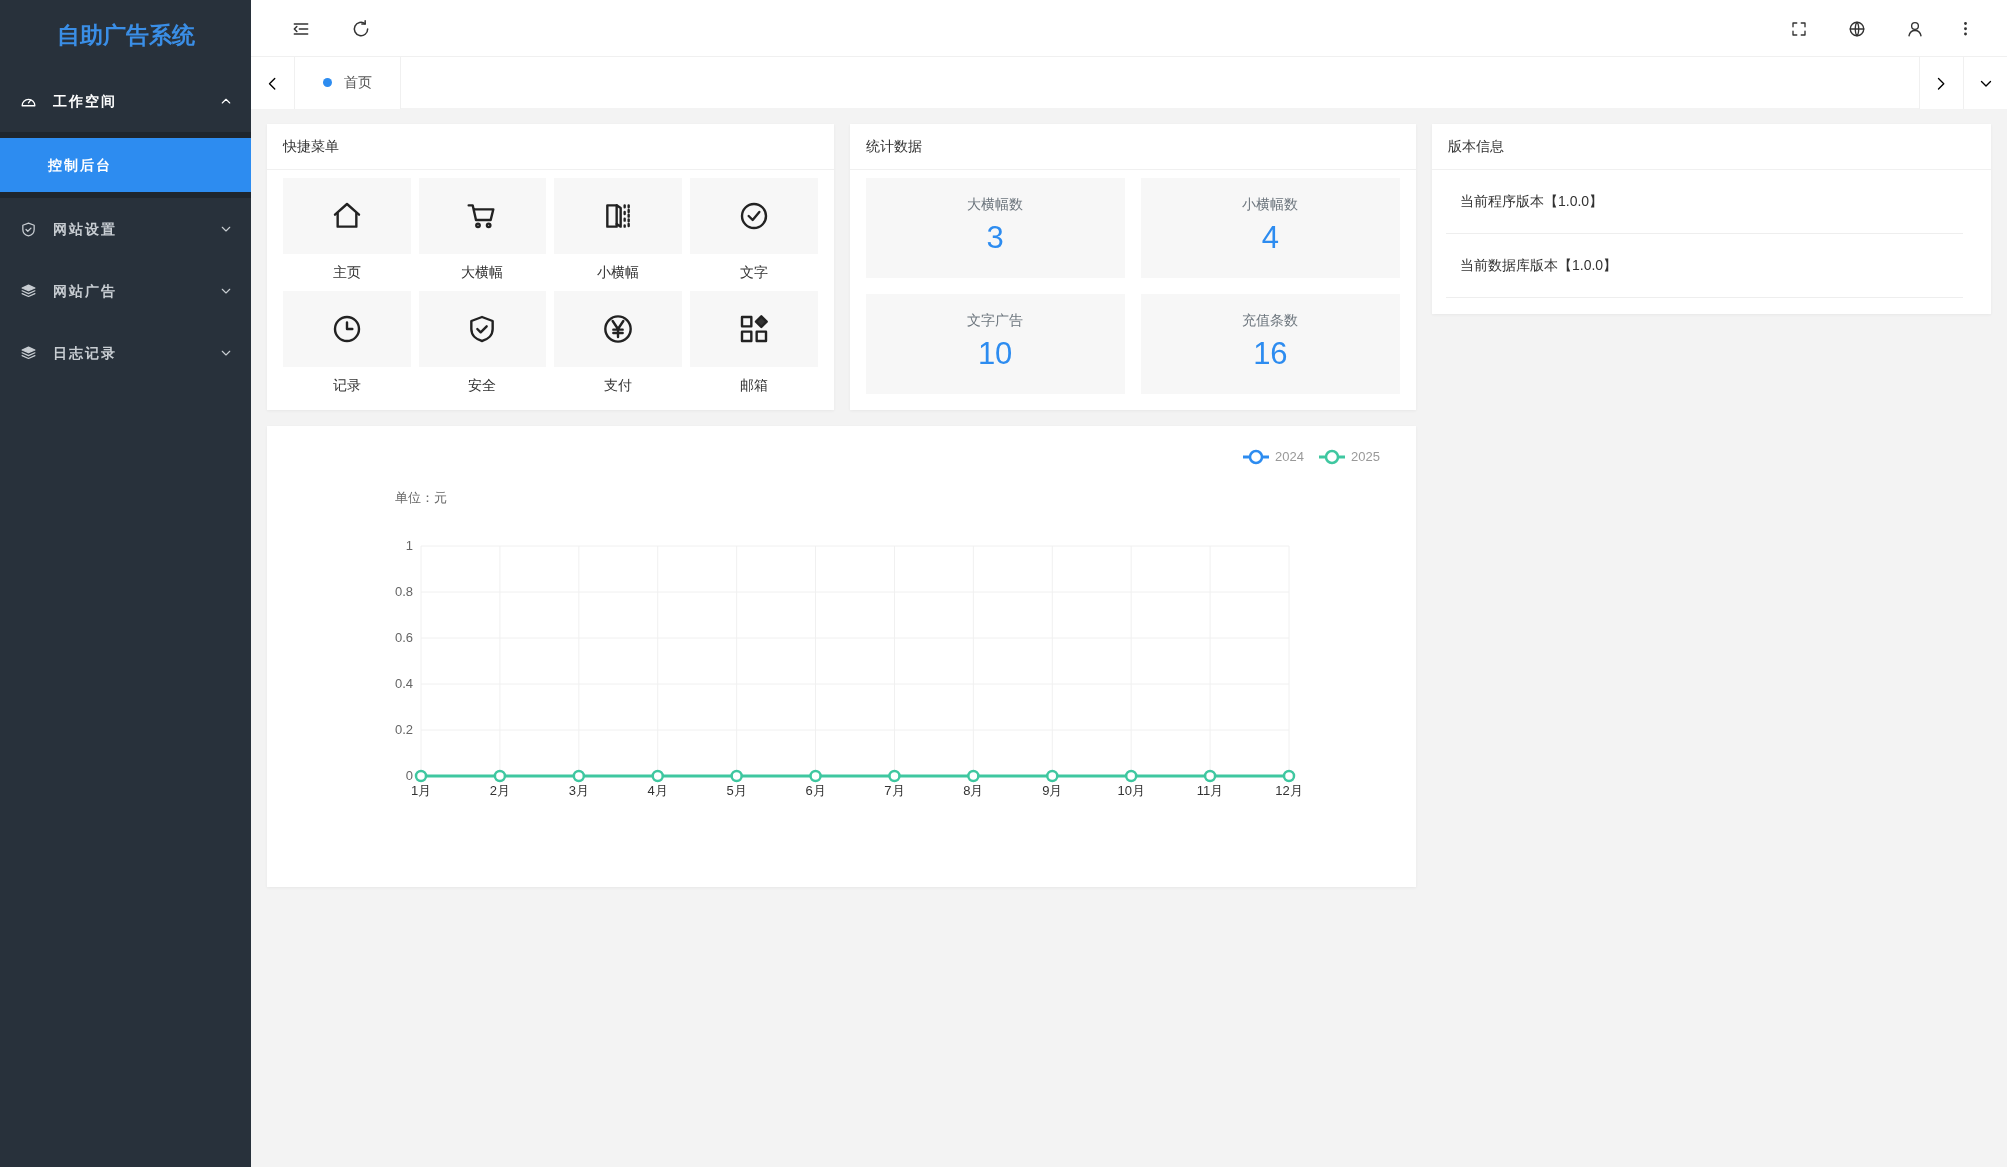 The image size is (2007, 1167). Describe the element at coordinates (736, 790) in the screenshot. I see `x-tick-label: 5月` at that location.